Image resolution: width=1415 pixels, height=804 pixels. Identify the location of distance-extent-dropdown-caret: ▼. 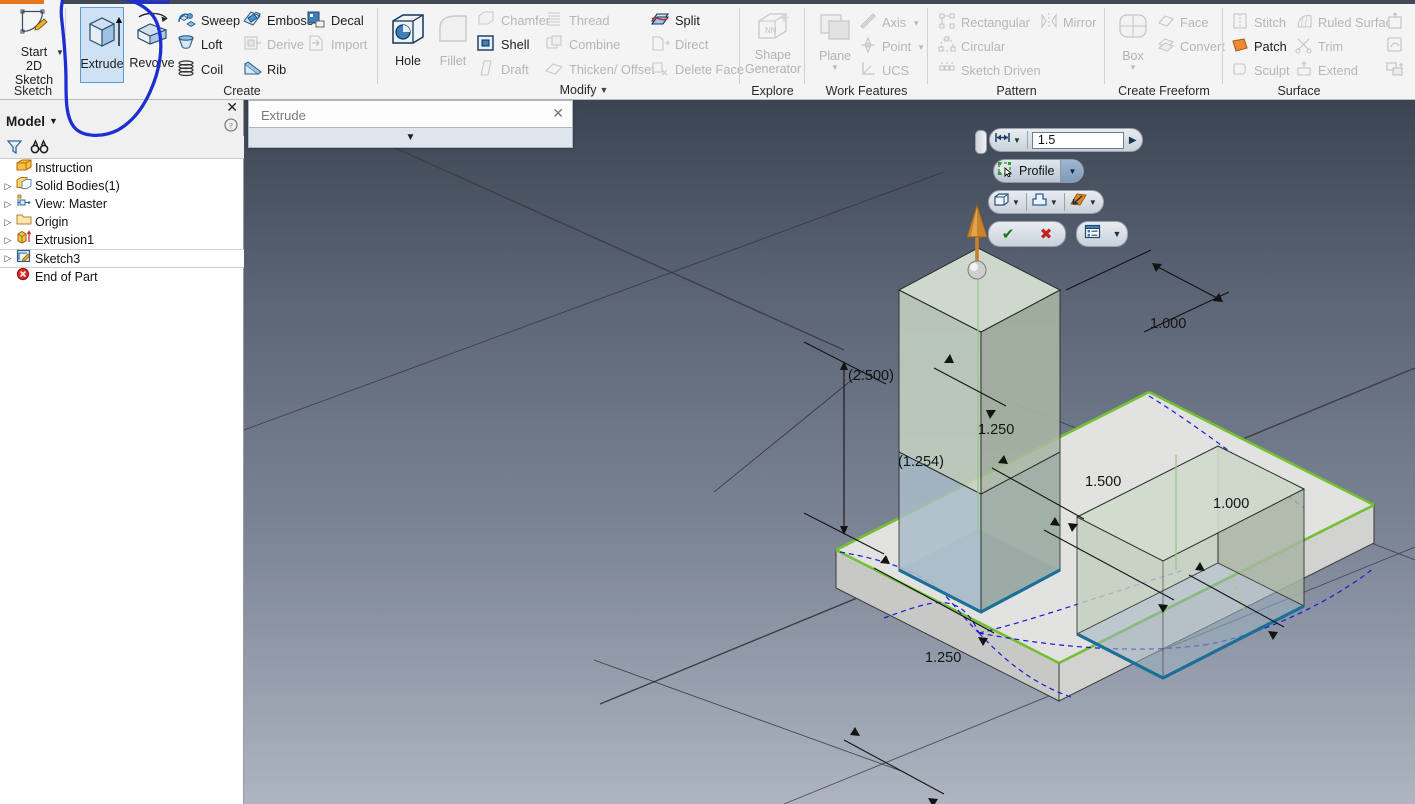
(1017, 140).